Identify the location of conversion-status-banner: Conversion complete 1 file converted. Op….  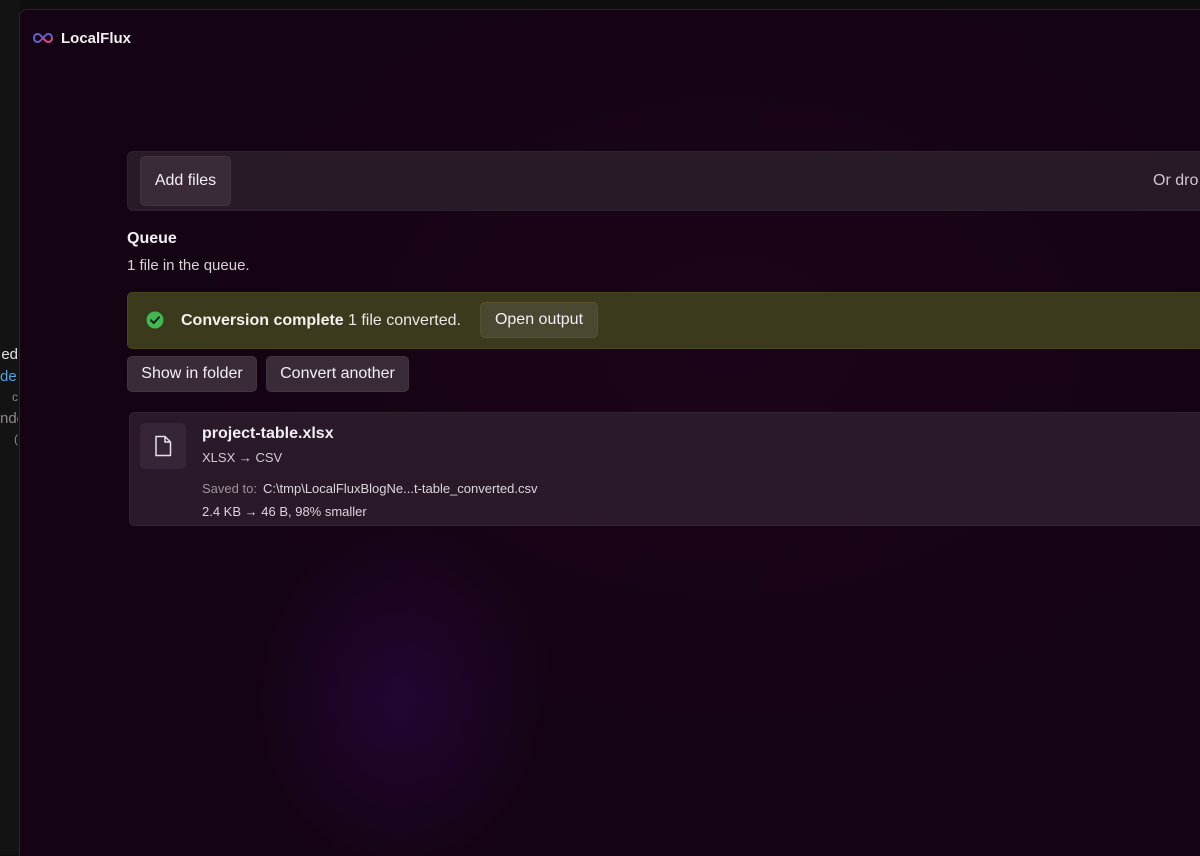
(663, 320).